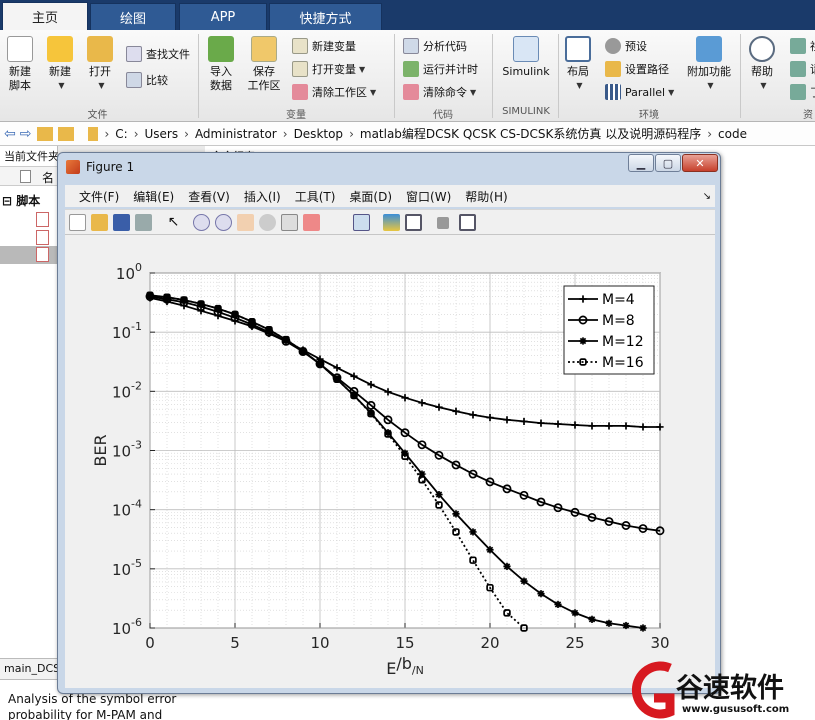  I want to click on menu-desktop: 桌面(D), so click(370, 196).